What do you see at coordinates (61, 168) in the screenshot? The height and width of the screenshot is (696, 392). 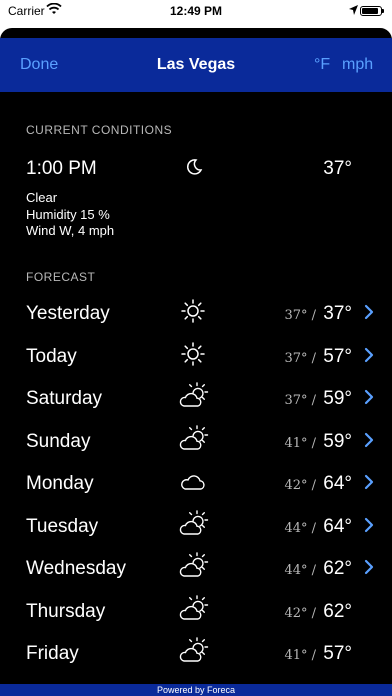 I see `current-time: 1:00 PM` at bounding box center [61, 168].